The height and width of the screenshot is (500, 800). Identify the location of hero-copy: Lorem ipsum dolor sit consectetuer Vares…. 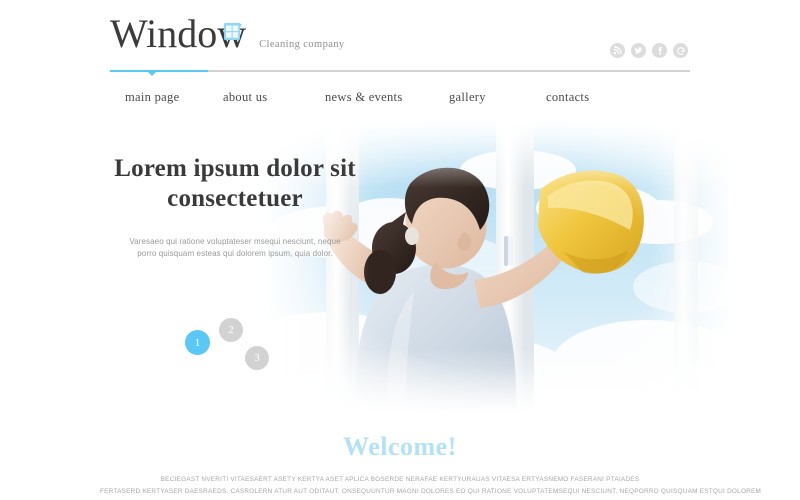
(235, 206).